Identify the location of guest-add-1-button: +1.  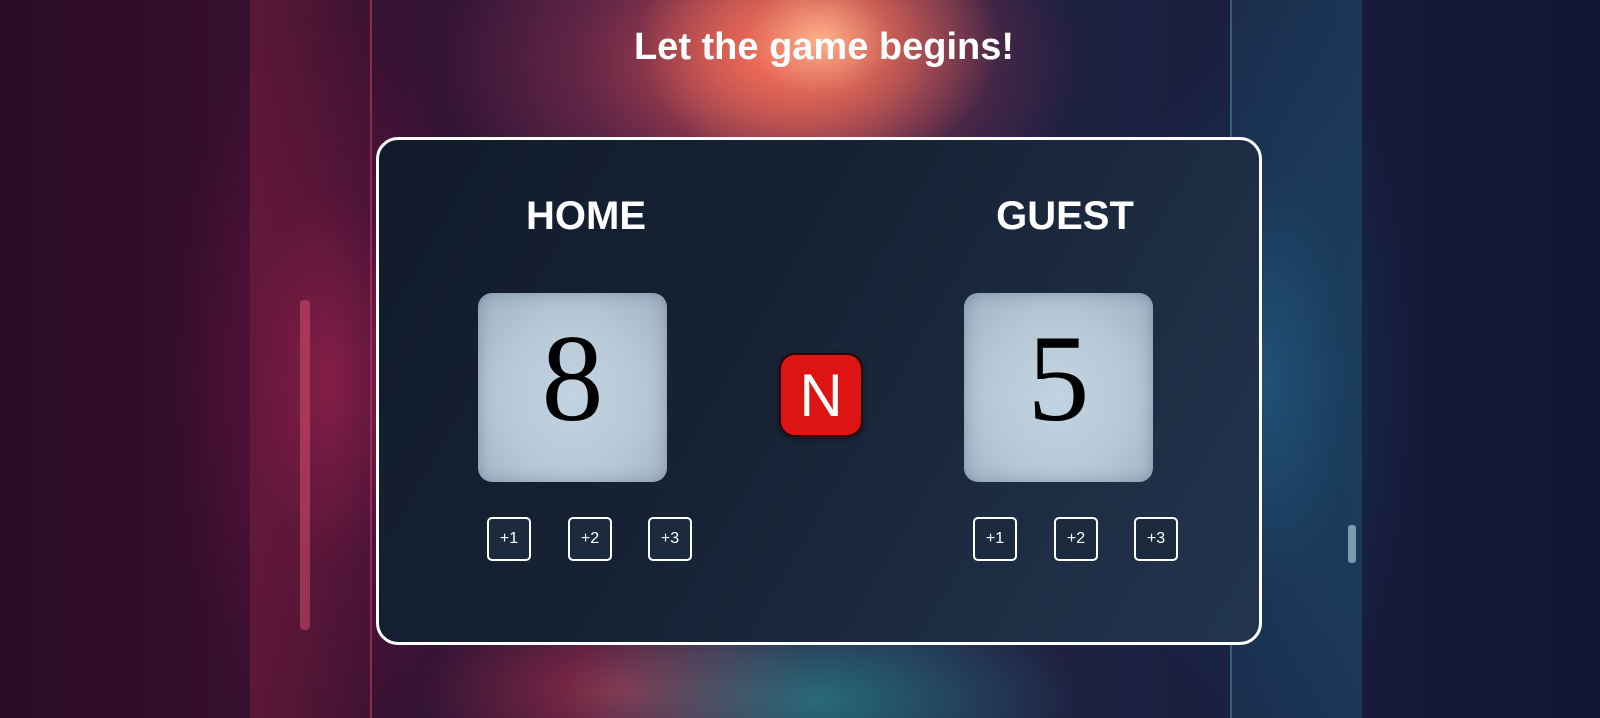
(995, 539).